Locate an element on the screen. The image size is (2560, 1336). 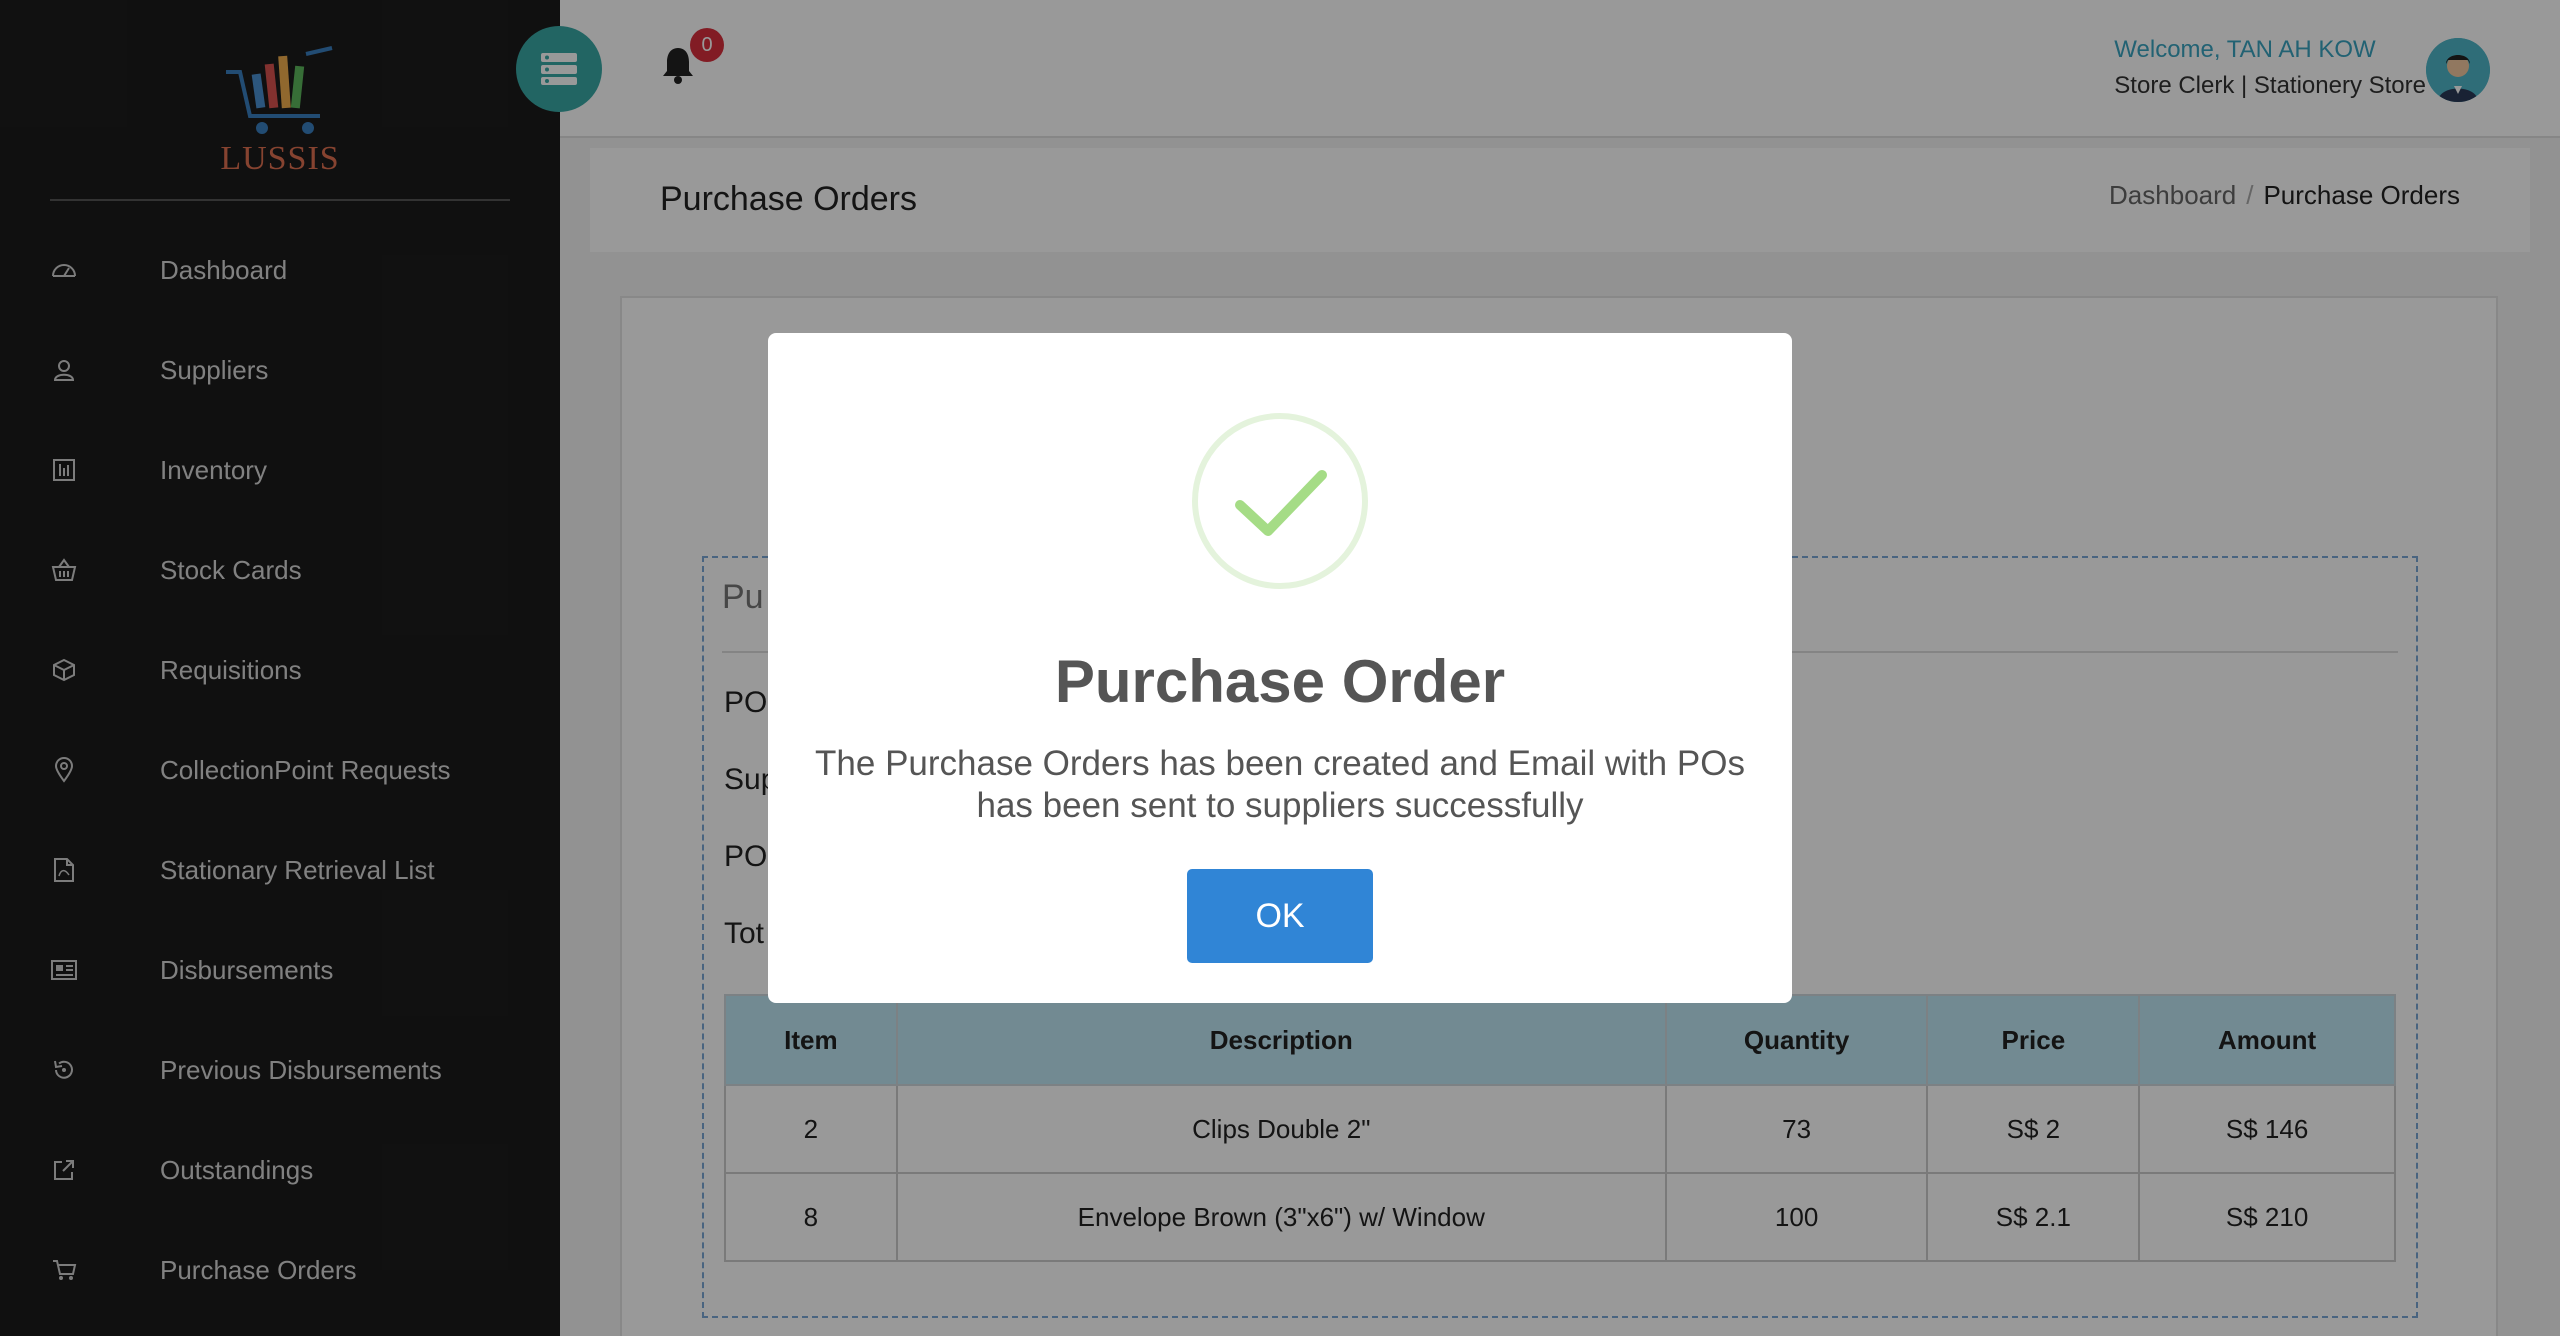
success-check-icon is located at coordinates (1280, 501).